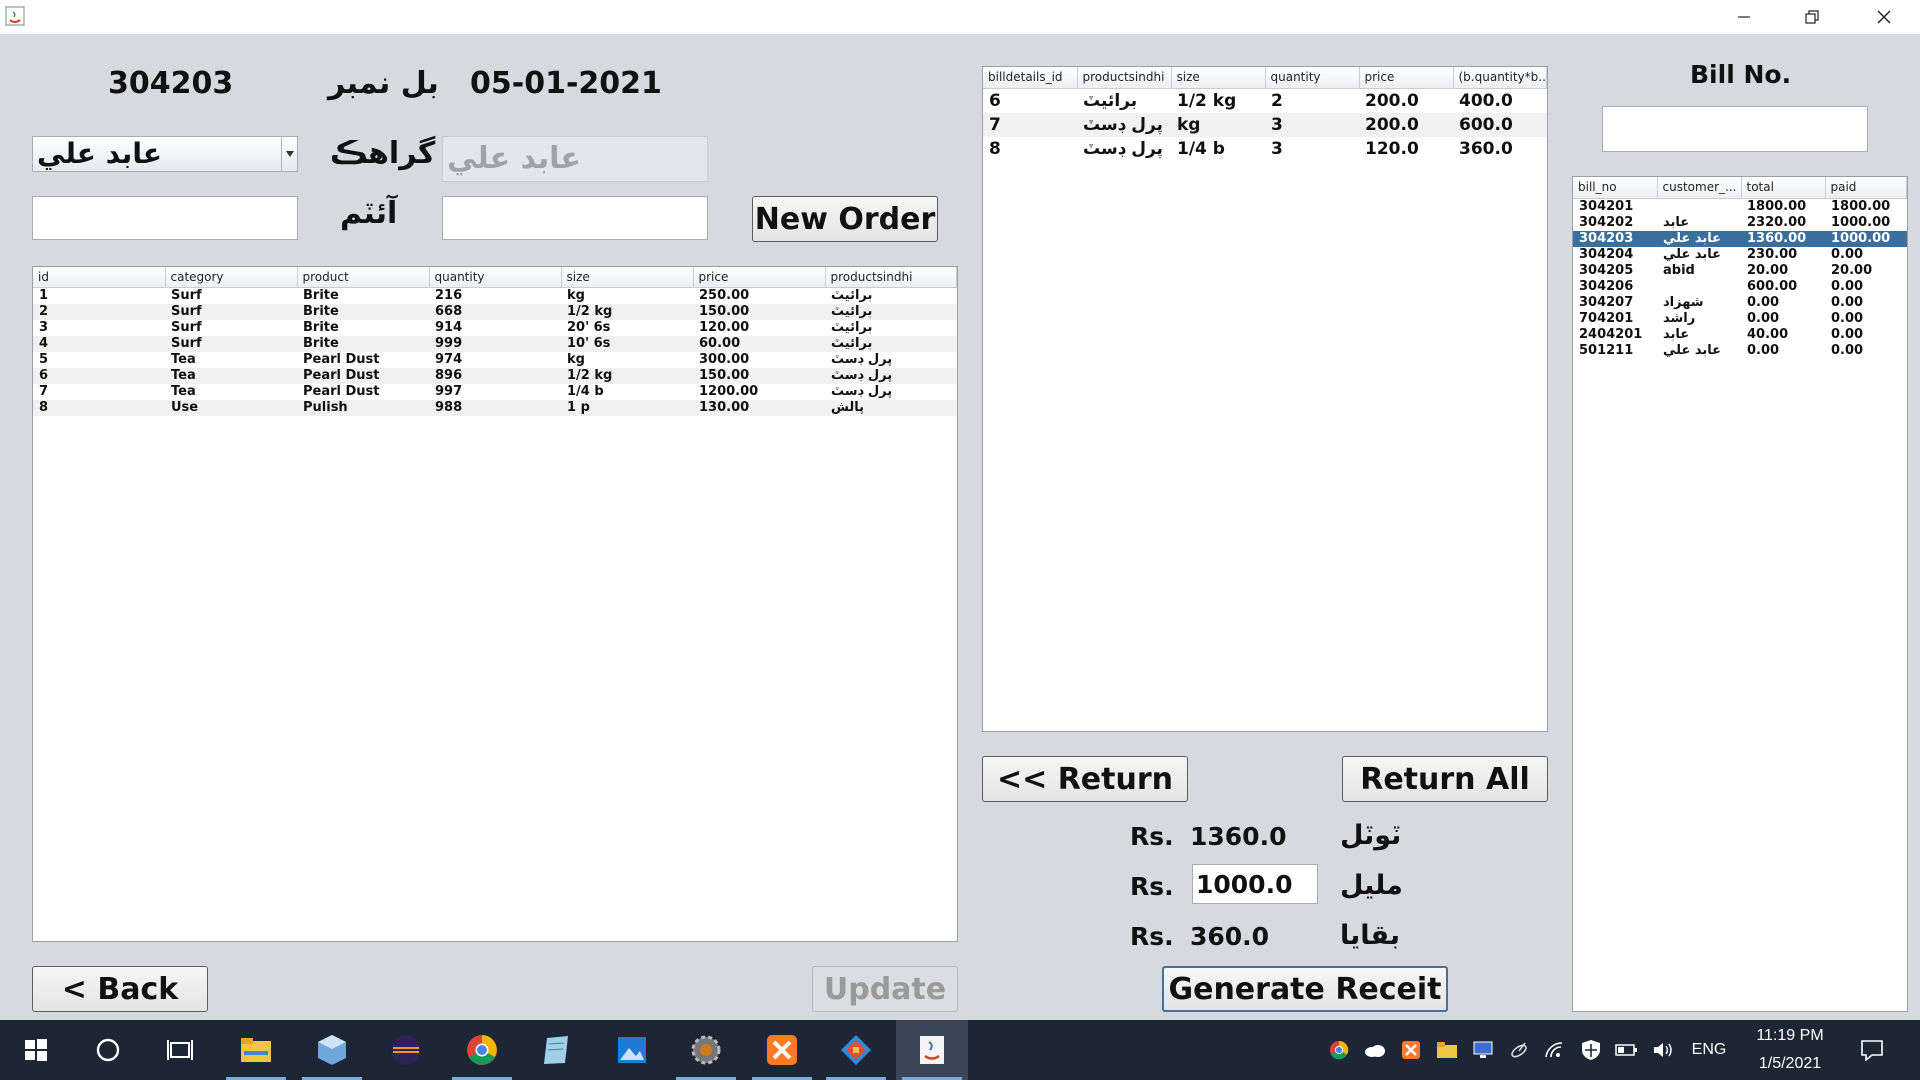 The width and height of the screenshot is (1920, 1080). I want to click on notification-icon, so click(1872, 1050).